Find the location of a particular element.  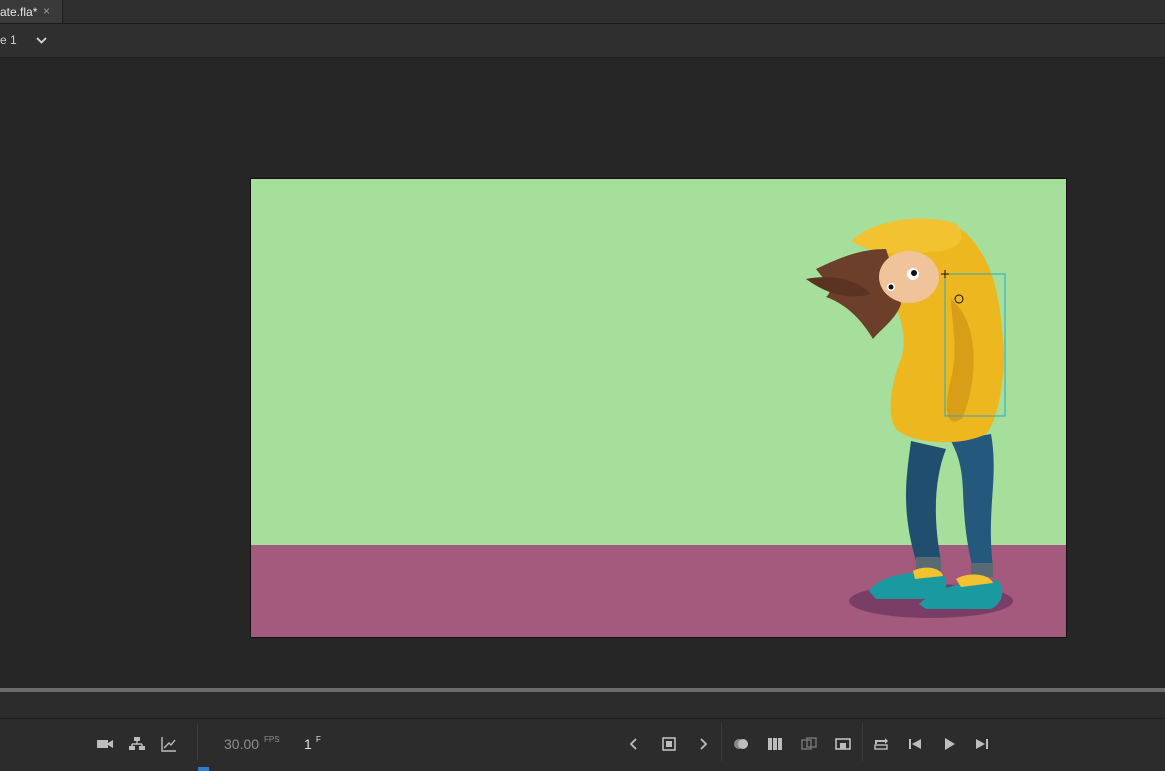

onion-skin-icon is located at coordinates (741, 744).